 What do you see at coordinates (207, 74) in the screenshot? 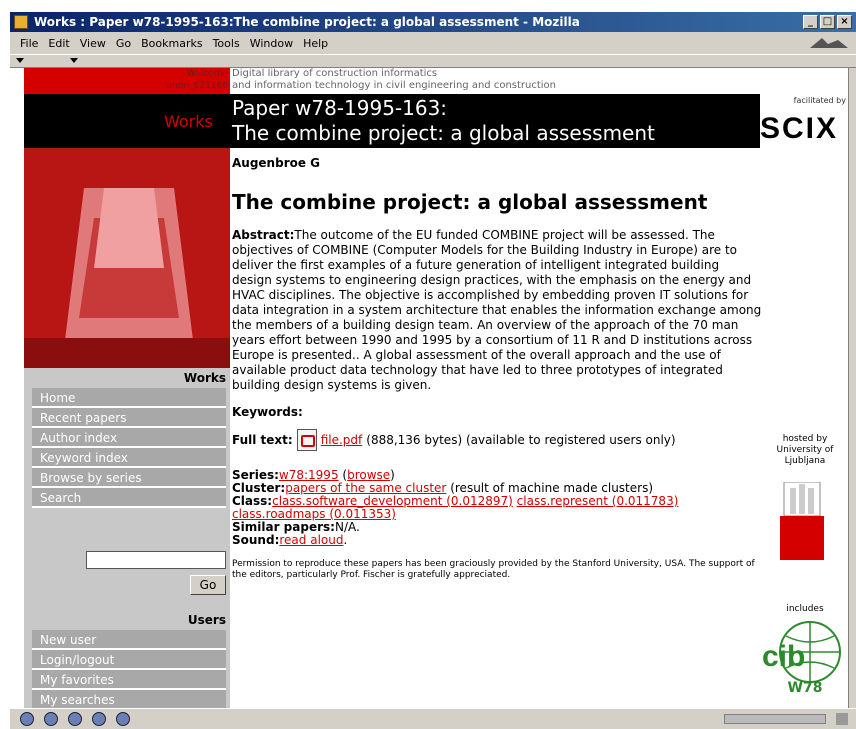
I see `welcome-label: Welcome` at bounding box center [207, 74].